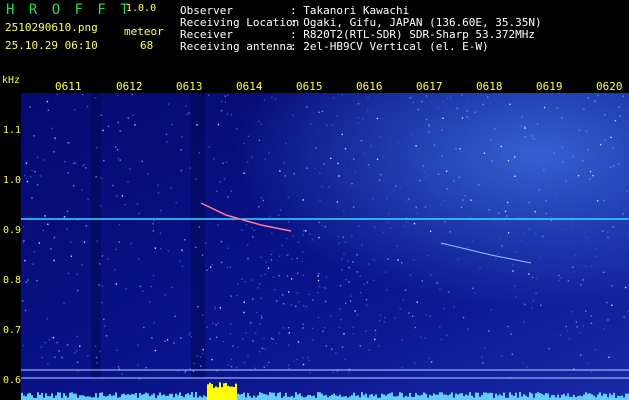 This screenshot has height=400, width=629. What do you see at coordinates (147, 45) in the screenshot?
I see `meteor-count-value: 68` at bounding box center [147, 45].